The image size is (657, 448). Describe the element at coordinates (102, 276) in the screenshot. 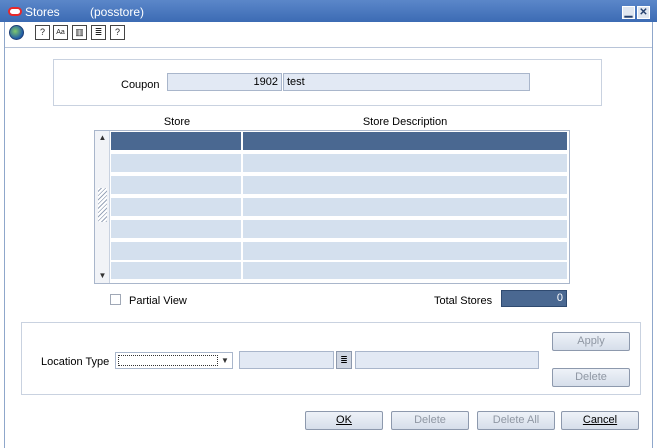

I see `scroll-down-arrow-icon: ▼` at that location.